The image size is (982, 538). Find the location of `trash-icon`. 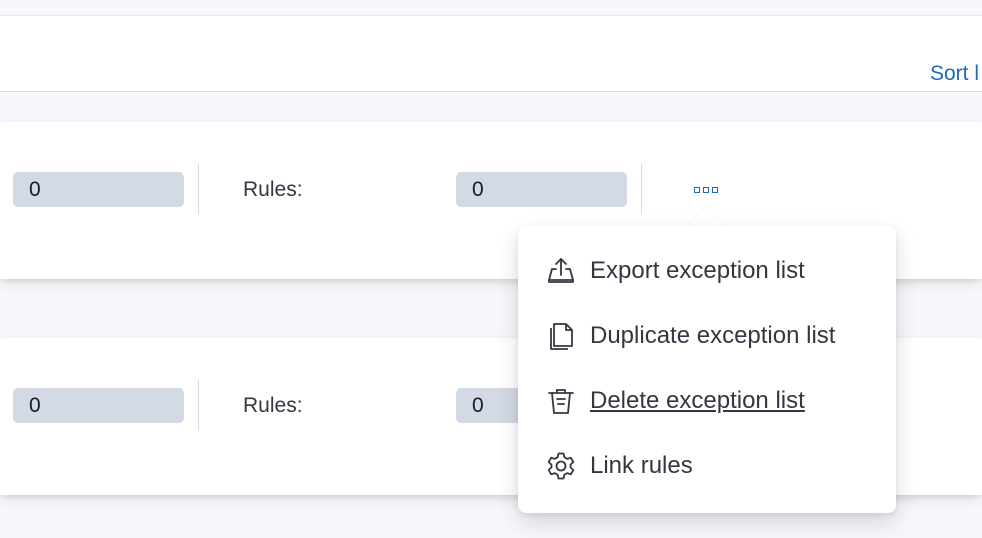

trash-icon is located at coordinates (563, 401).